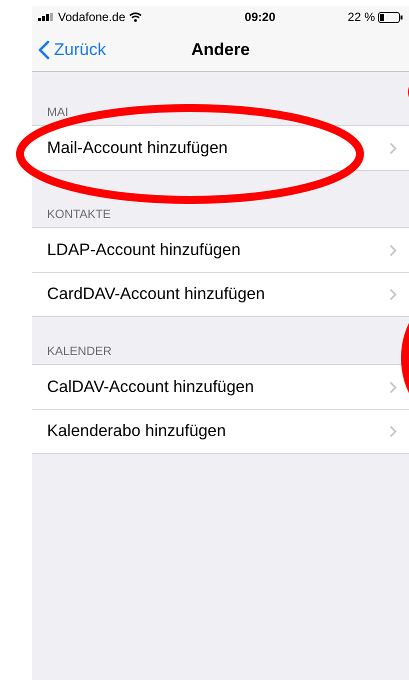  I want to click on section-header: KALENDER, so click(79, 351).